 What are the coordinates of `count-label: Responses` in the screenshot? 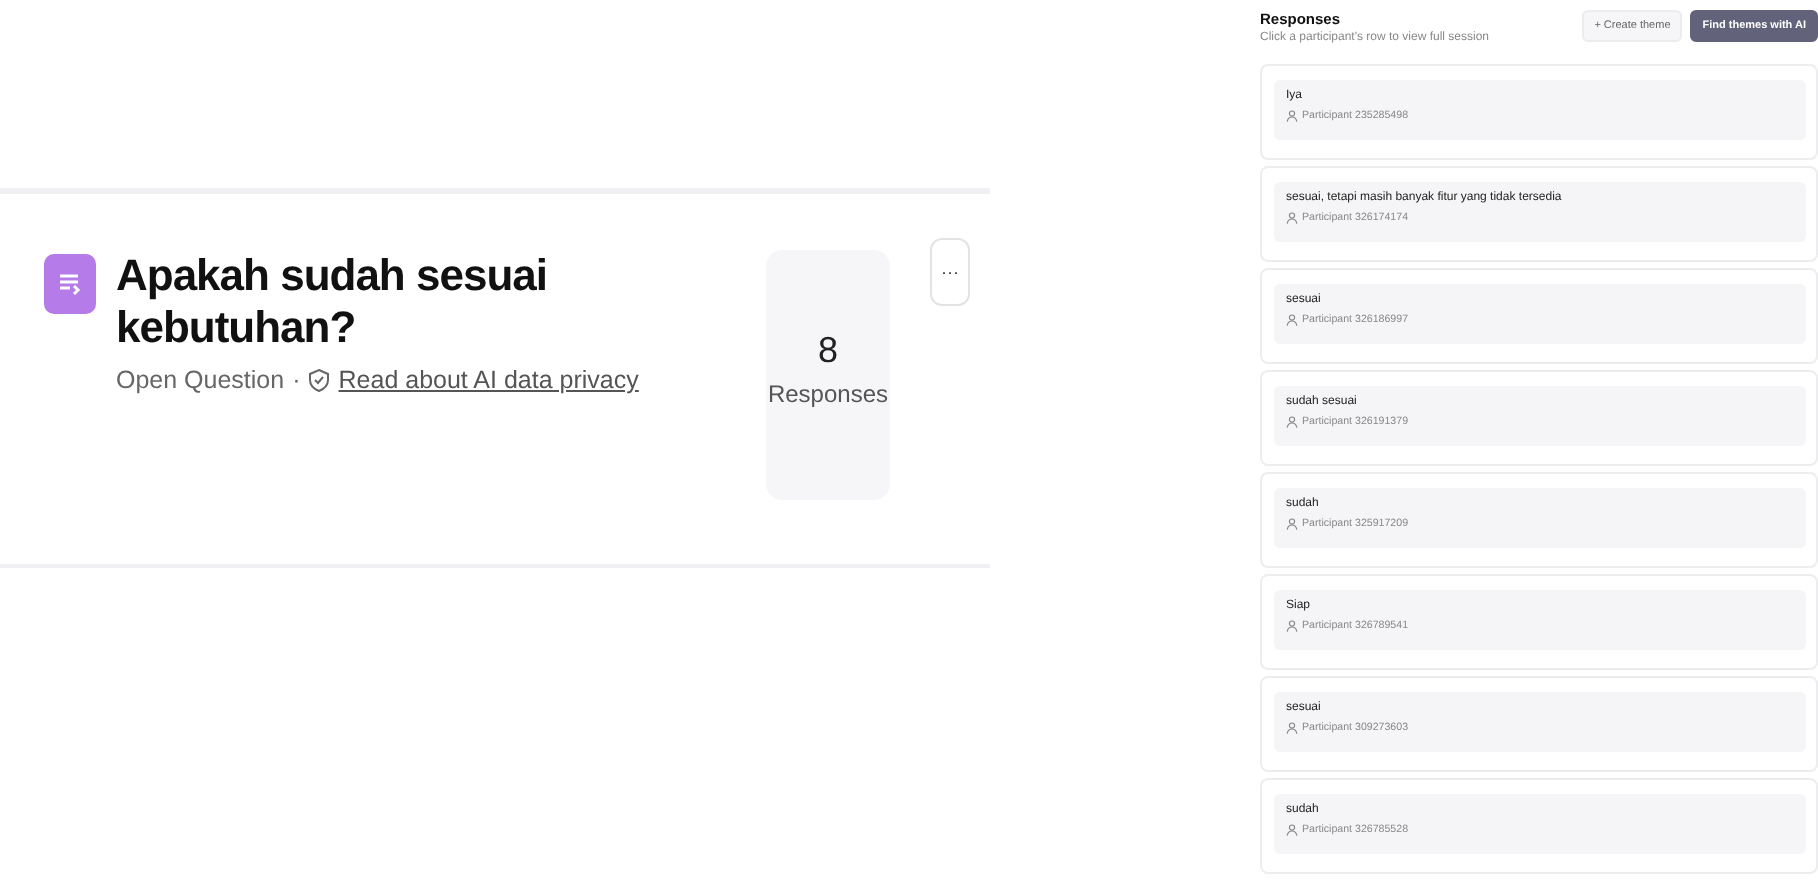 It's located at (828, 394).